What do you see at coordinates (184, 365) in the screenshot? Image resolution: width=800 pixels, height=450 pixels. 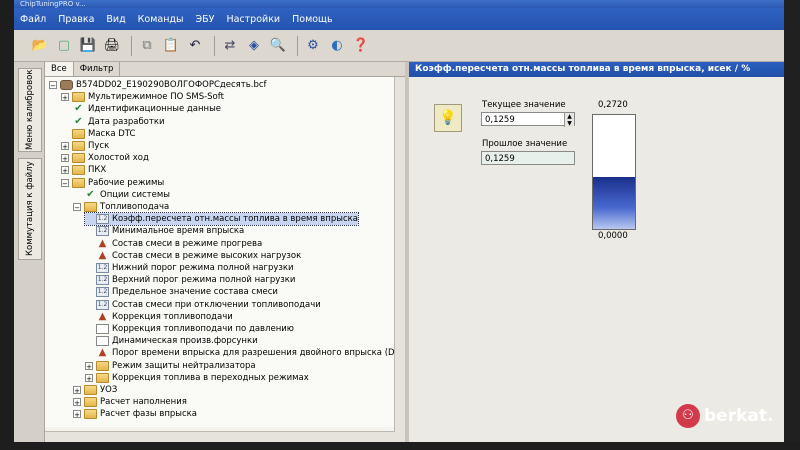 I see `tree-item-label: Режим защиты нейтрализатора` at bounding box center [184, 365].